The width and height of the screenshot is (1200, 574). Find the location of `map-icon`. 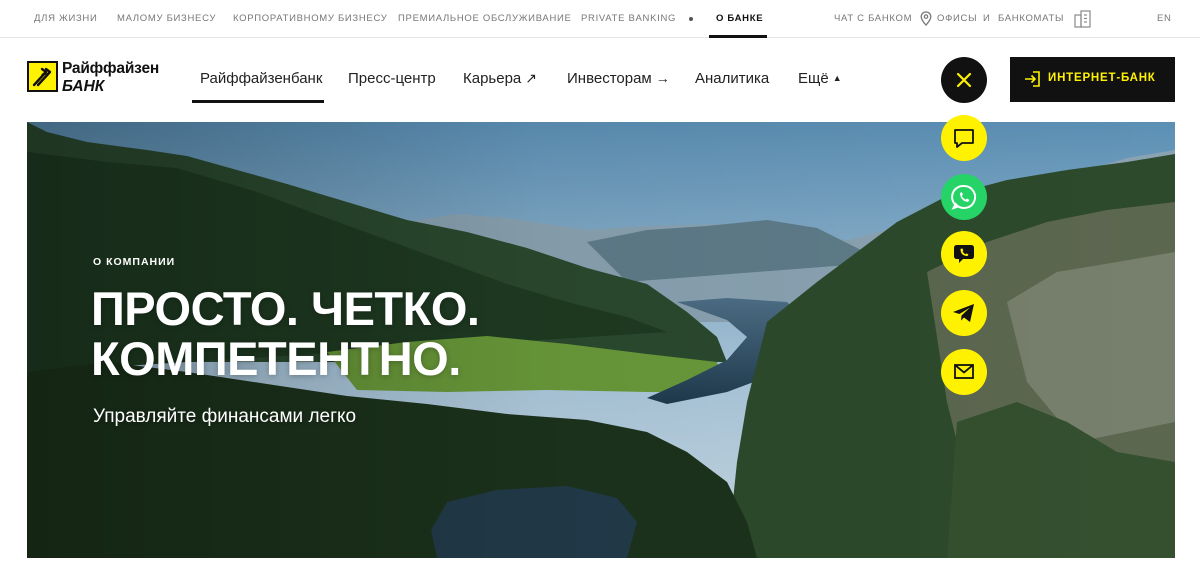

map-icon is located at coordinates (1082, 19).